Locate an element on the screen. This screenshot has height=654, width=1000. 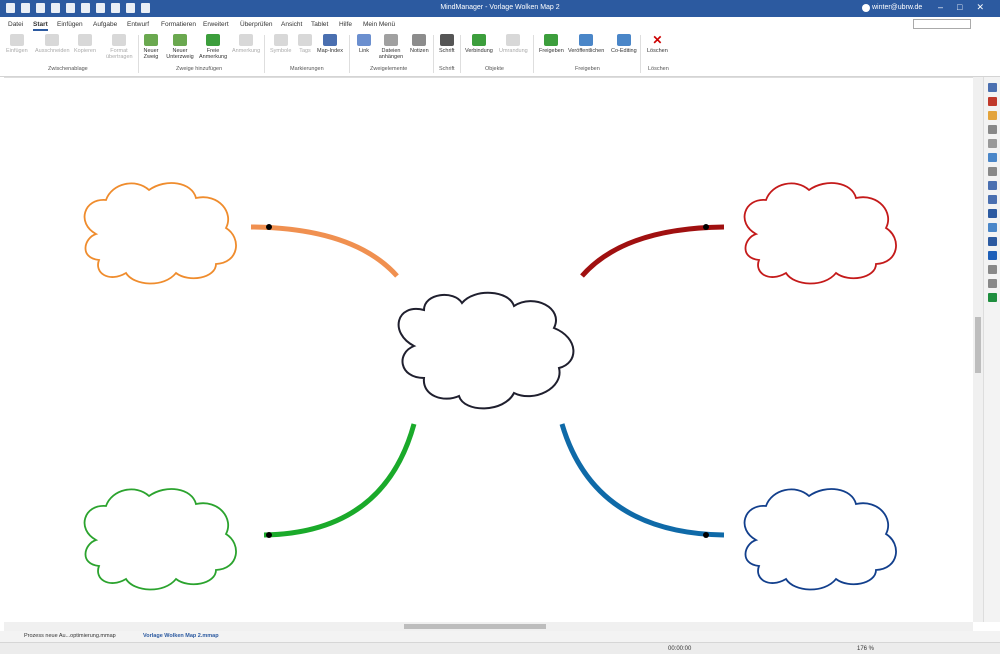
task-pane-bar is located at coordinates (991, 349).